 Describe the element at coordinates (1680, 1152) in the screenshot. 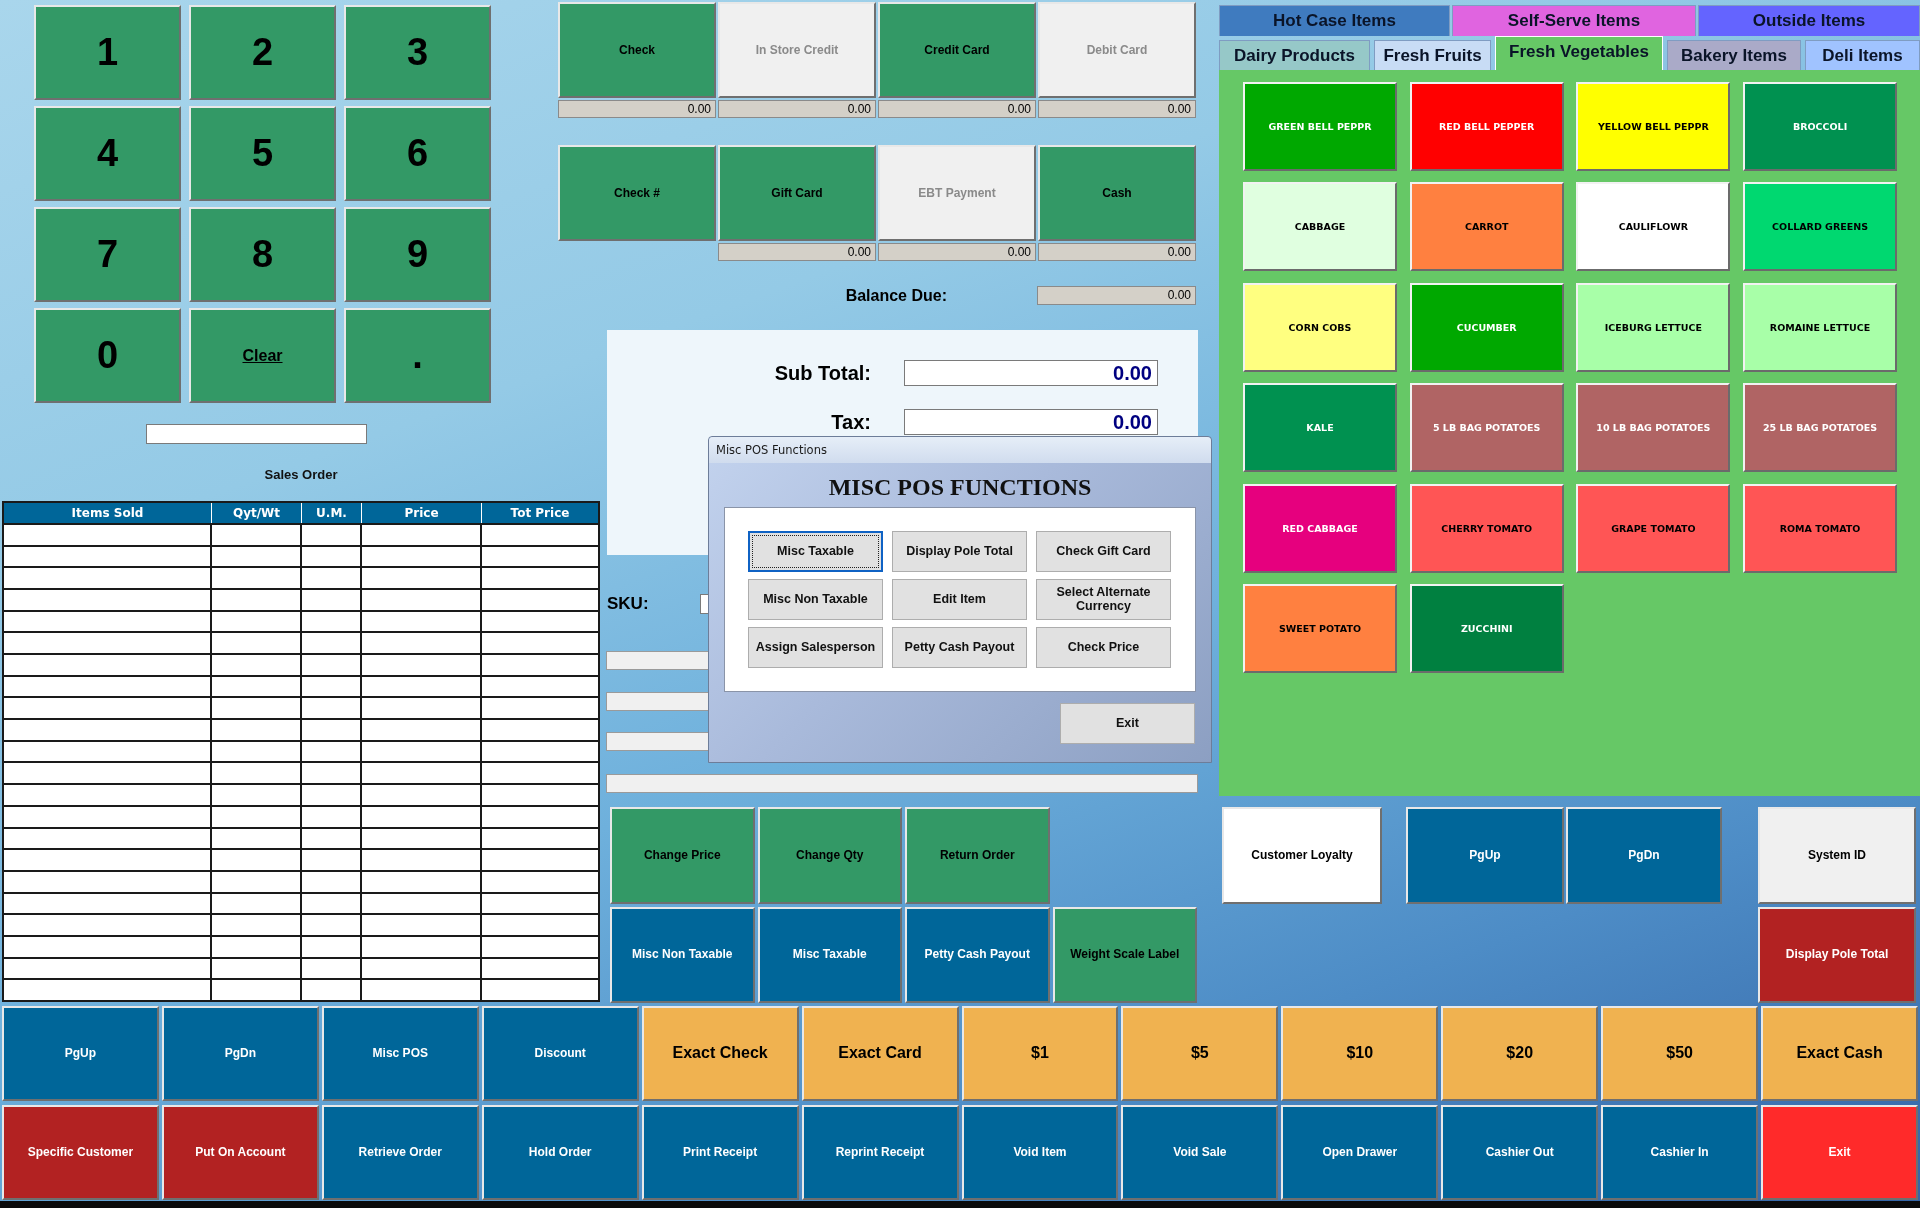

I see `register-button: Cashier In` at that location.